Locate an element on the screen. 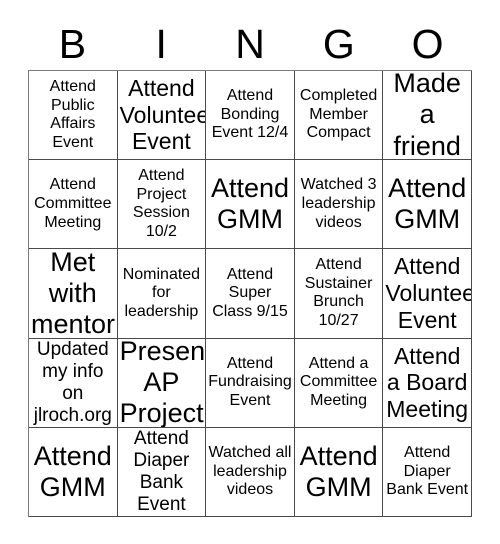 The width and height of the screenshot is (500, 544). bingo-cell-label: Attend Committee Meeting is located at coordinates (73, 203).